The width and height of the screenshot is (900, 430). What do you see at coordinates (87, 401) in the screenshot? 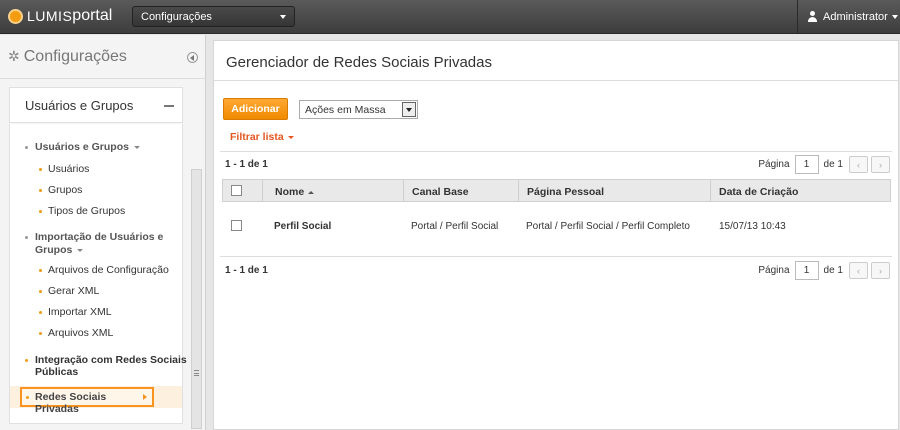
I see `sidebar-item-redes-sociais-privadas: Redes Sociais Privadas` at bounding box center [87, 401].